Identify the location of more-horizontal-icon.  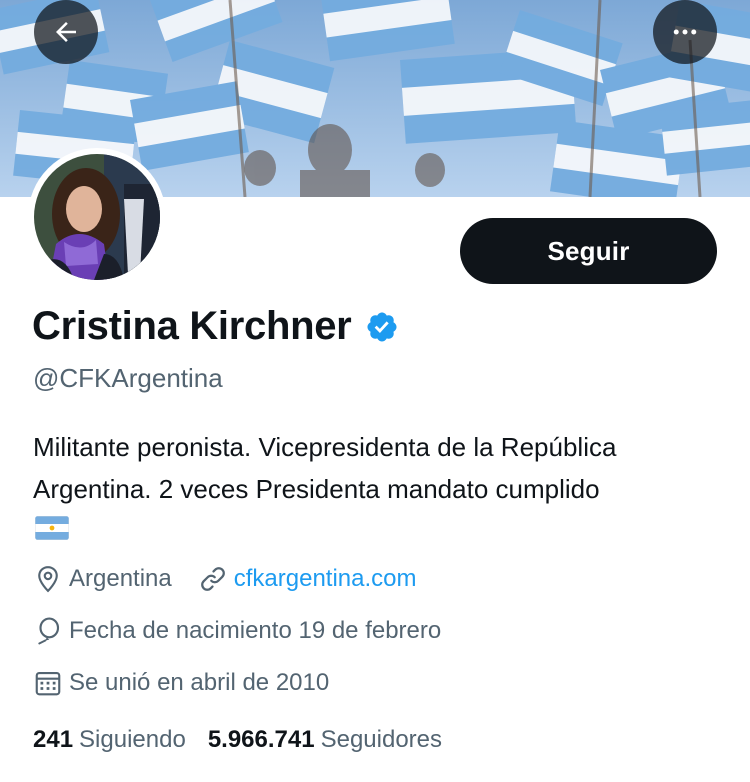
(685, 32).